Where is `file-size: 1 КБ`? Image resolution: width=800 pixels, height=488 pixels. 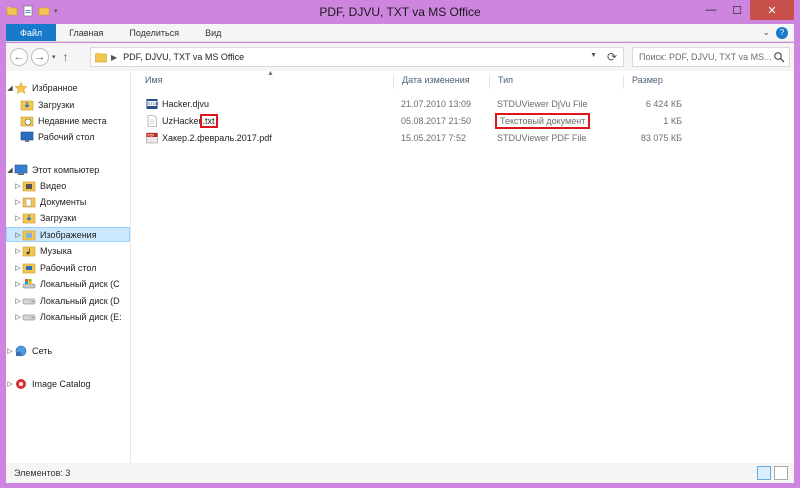 file-size: 1 КБ is located at coordinates (672, 120).